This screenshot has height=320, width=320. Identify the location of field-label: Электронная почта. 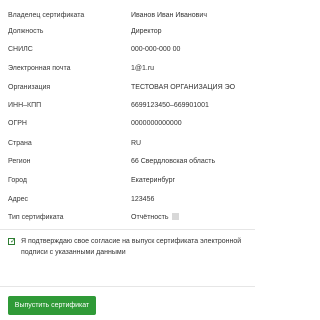
(39, 68).